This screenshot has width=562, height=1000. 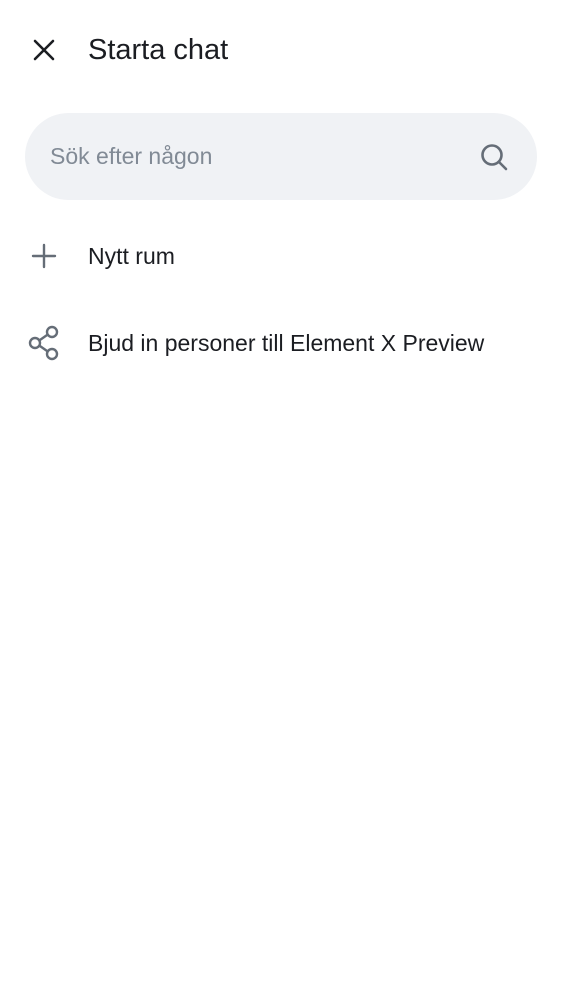 I want to click on plus-icon, so click(x=44, y=256).